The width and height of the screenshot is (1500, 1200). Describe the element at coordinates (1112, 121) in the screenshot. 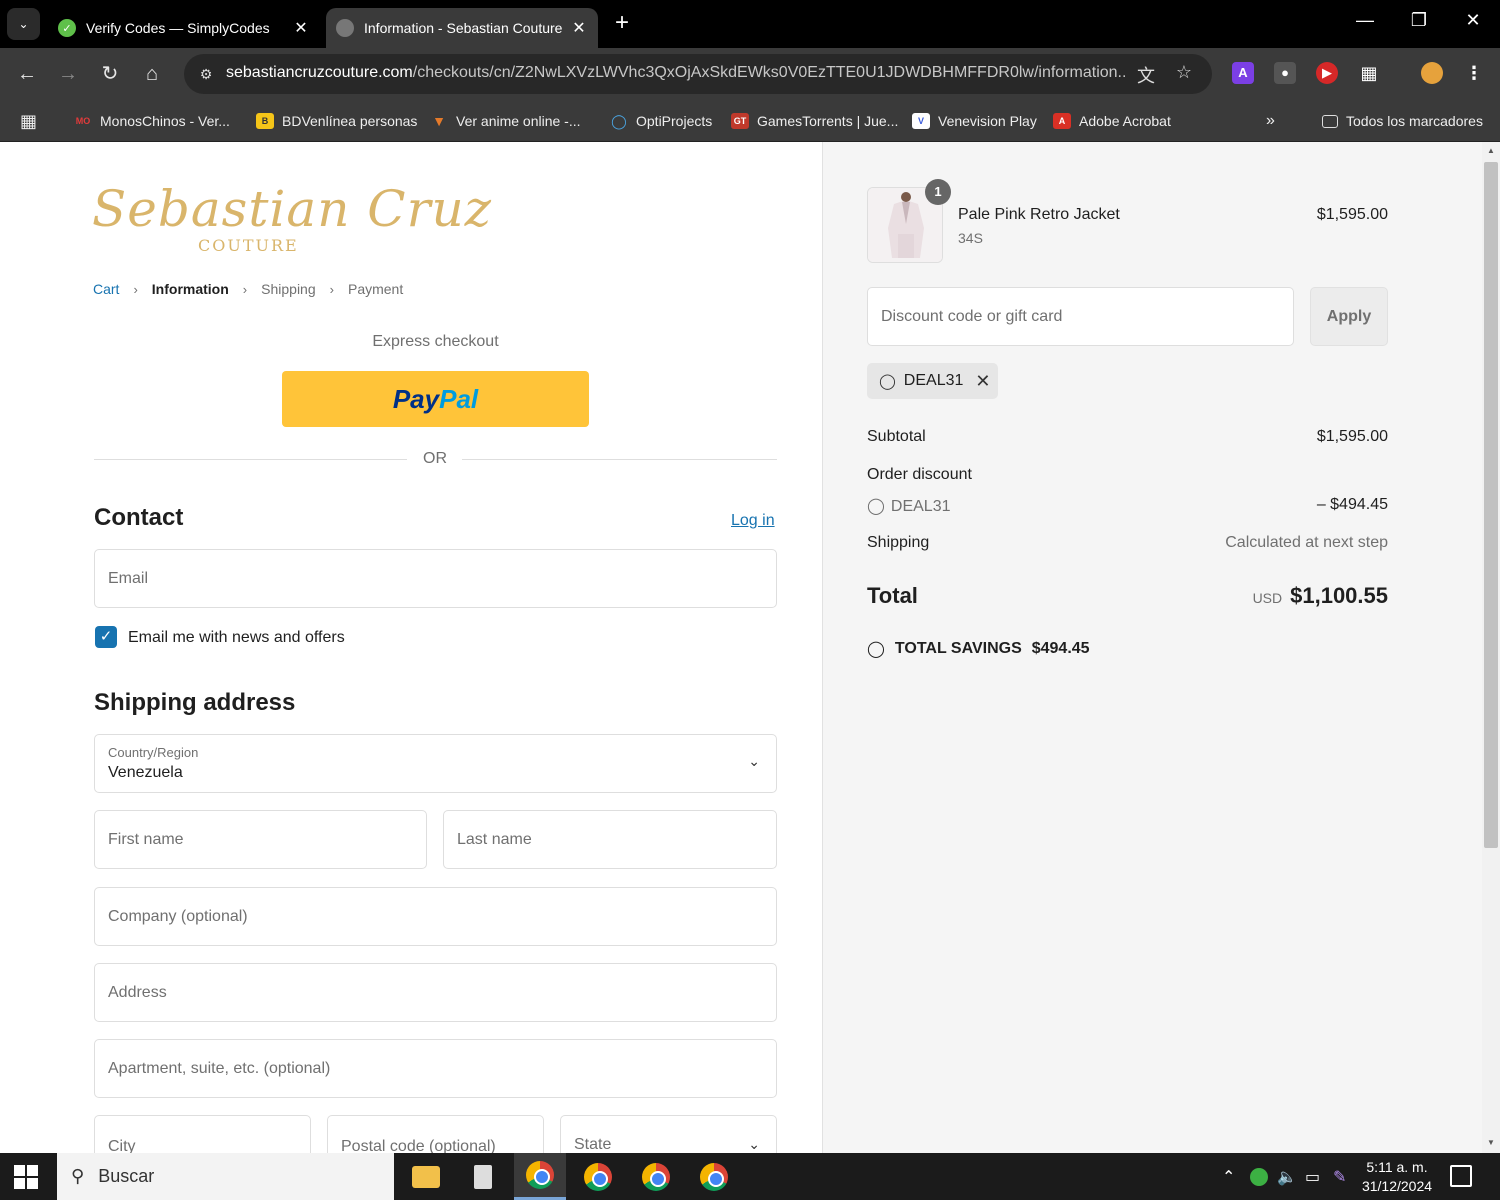

I see `bookmark-acrobat: A Adobe Acrobat` at that location.